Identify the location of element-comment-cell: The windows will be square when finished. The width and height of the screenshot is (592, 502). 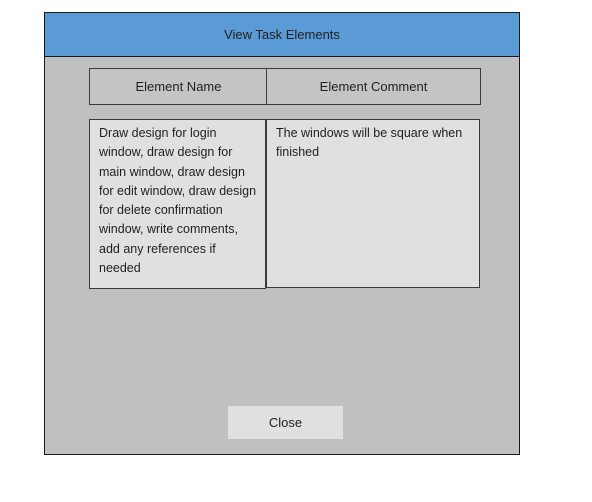
(373, 203).